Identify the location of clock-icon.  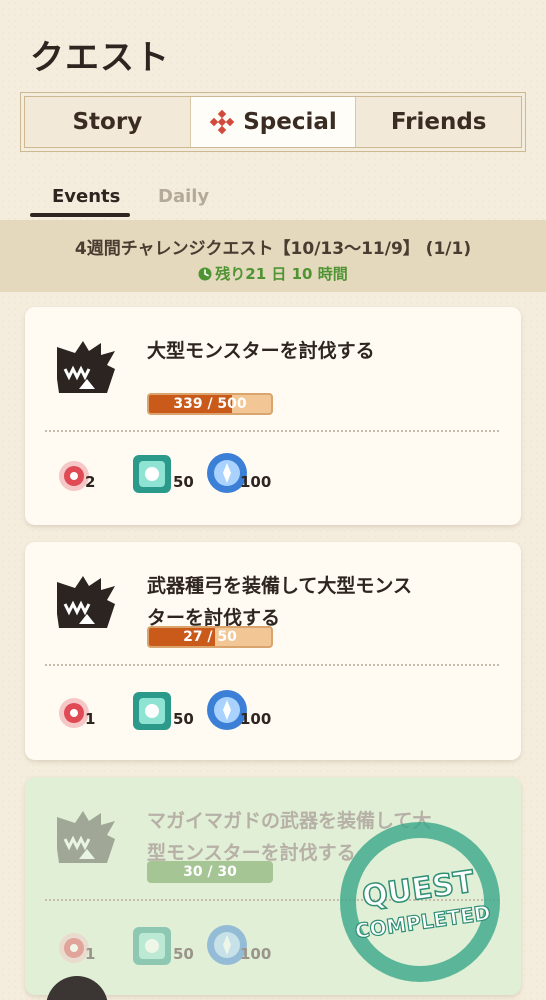
(205, 273).